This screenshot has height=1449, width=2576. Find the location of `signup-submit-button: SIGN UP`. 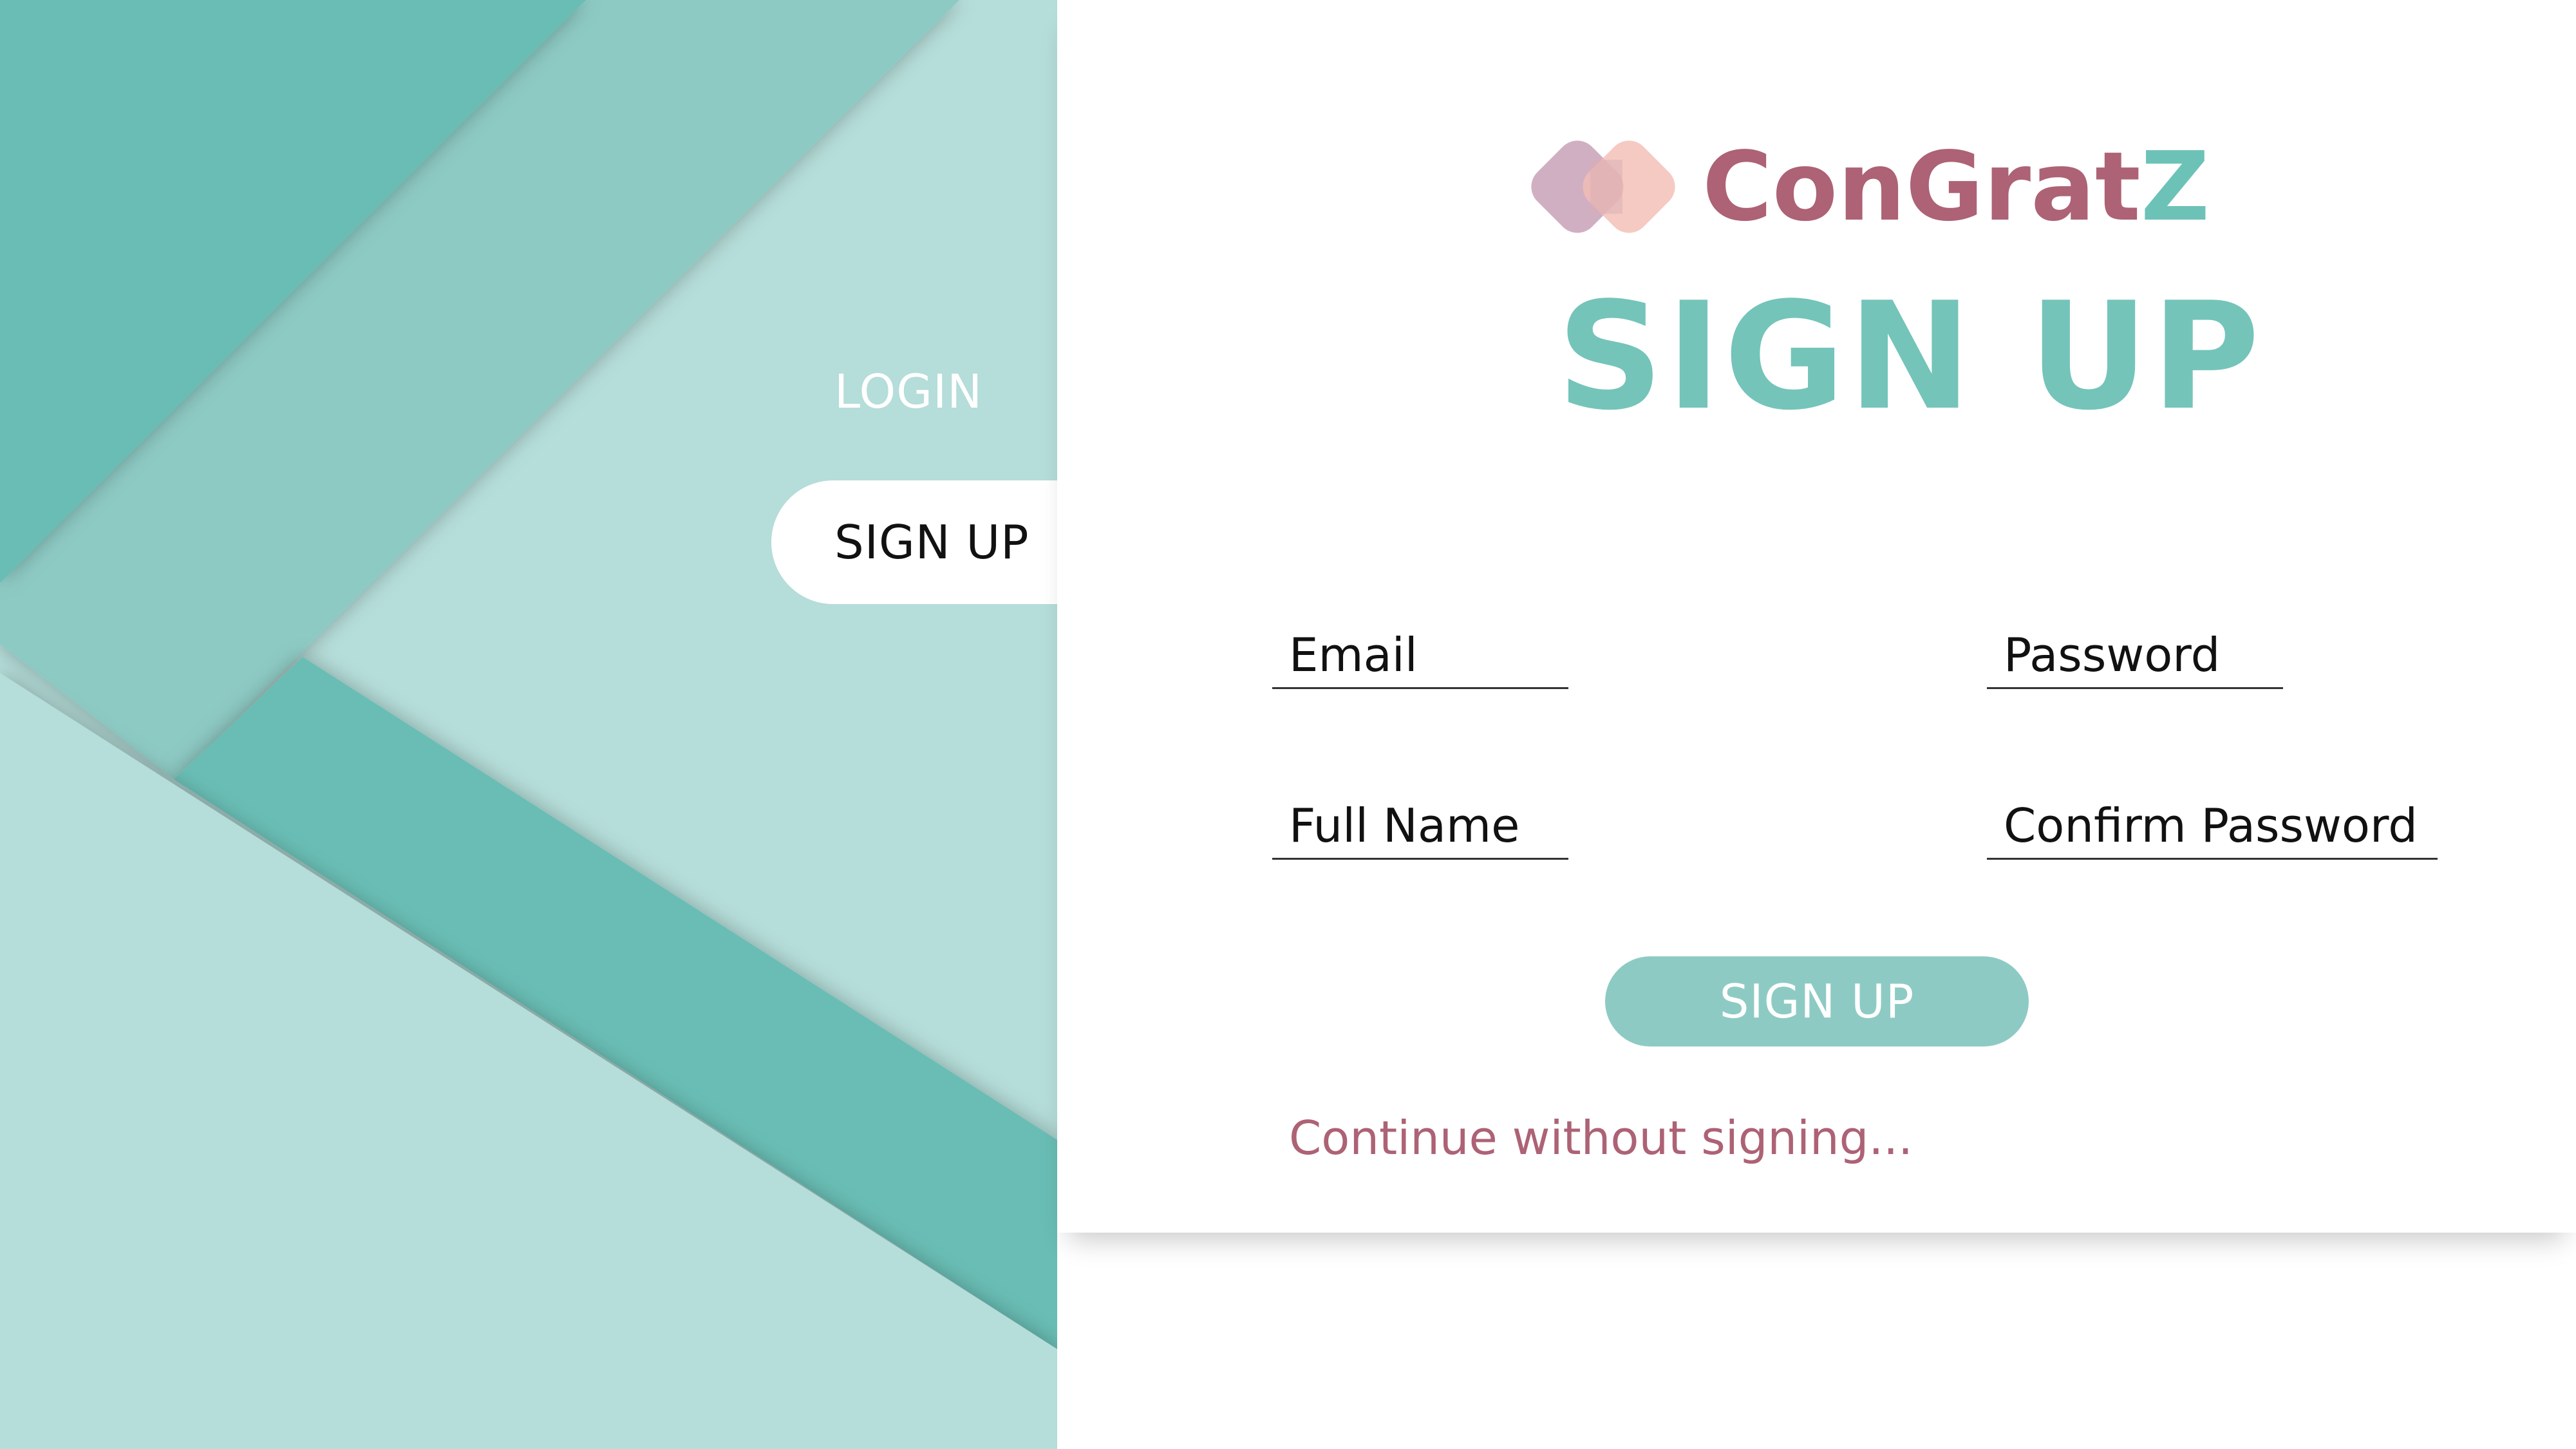

signup-submit-button: SIGN UP is located at coordinates (1817, 1001).